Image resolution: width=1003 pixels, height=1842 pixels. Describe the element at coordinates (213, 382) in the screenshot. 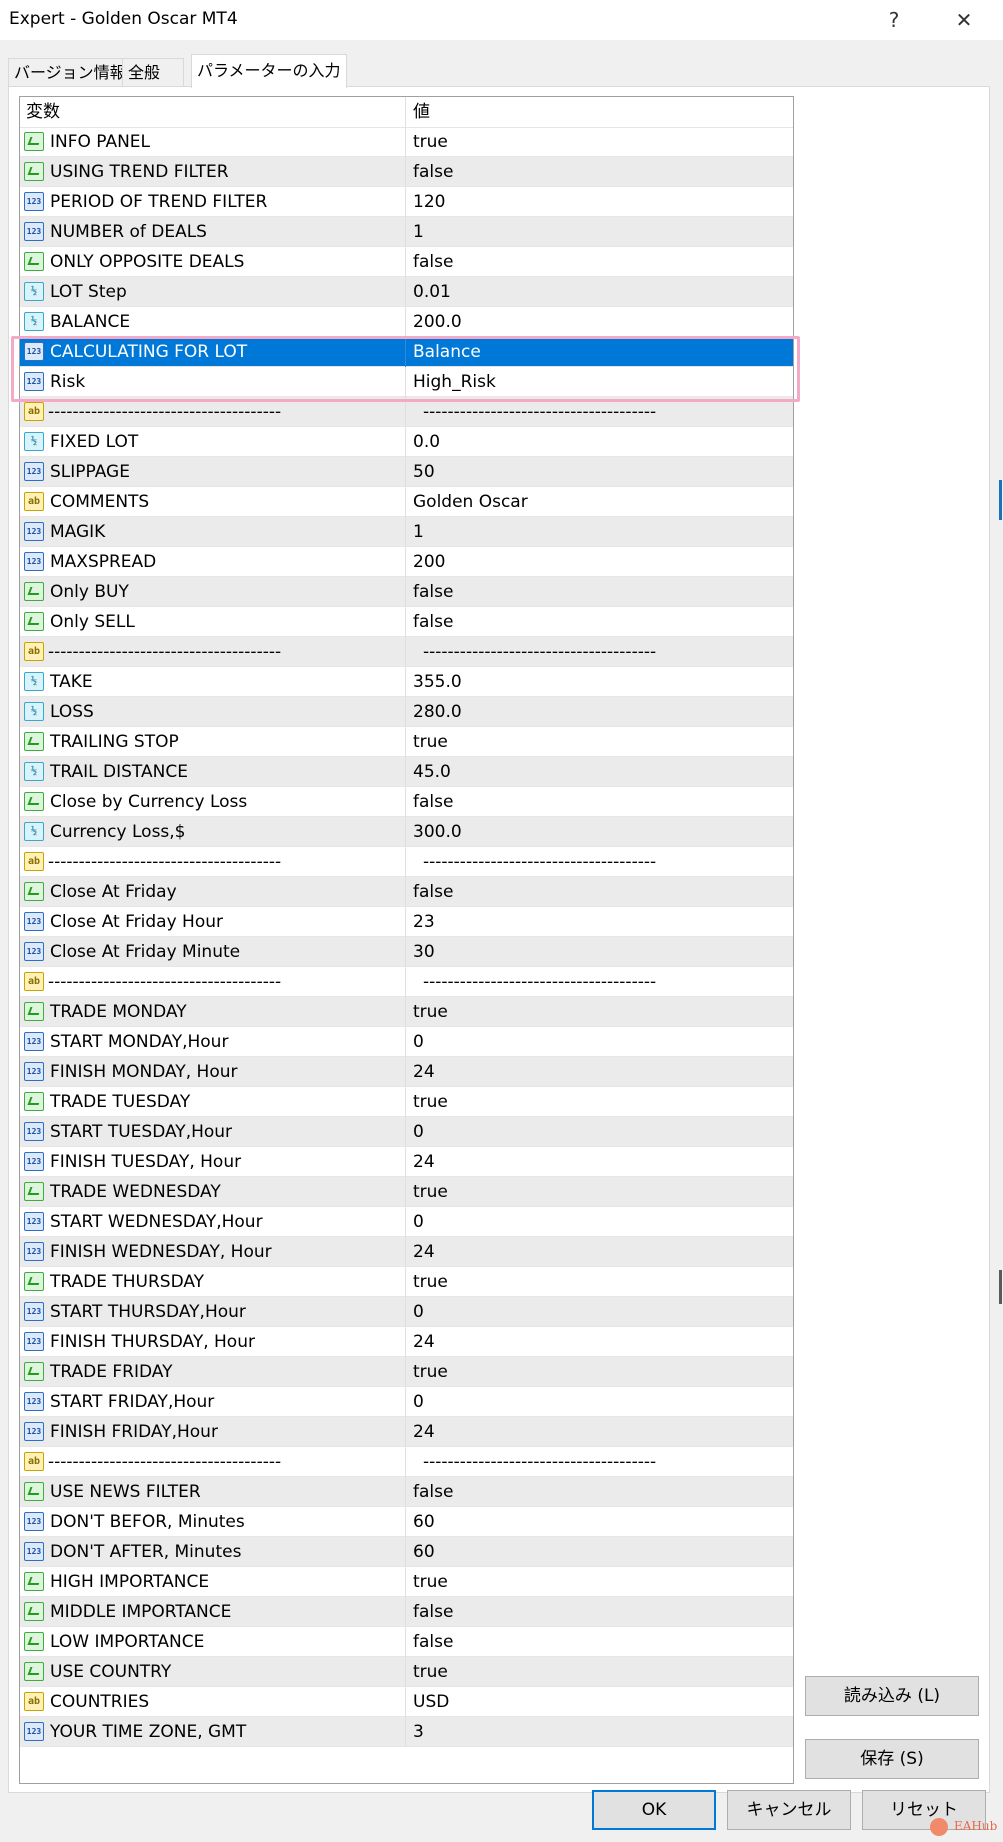

I see `parameter-name: 123 Risk` at that location.